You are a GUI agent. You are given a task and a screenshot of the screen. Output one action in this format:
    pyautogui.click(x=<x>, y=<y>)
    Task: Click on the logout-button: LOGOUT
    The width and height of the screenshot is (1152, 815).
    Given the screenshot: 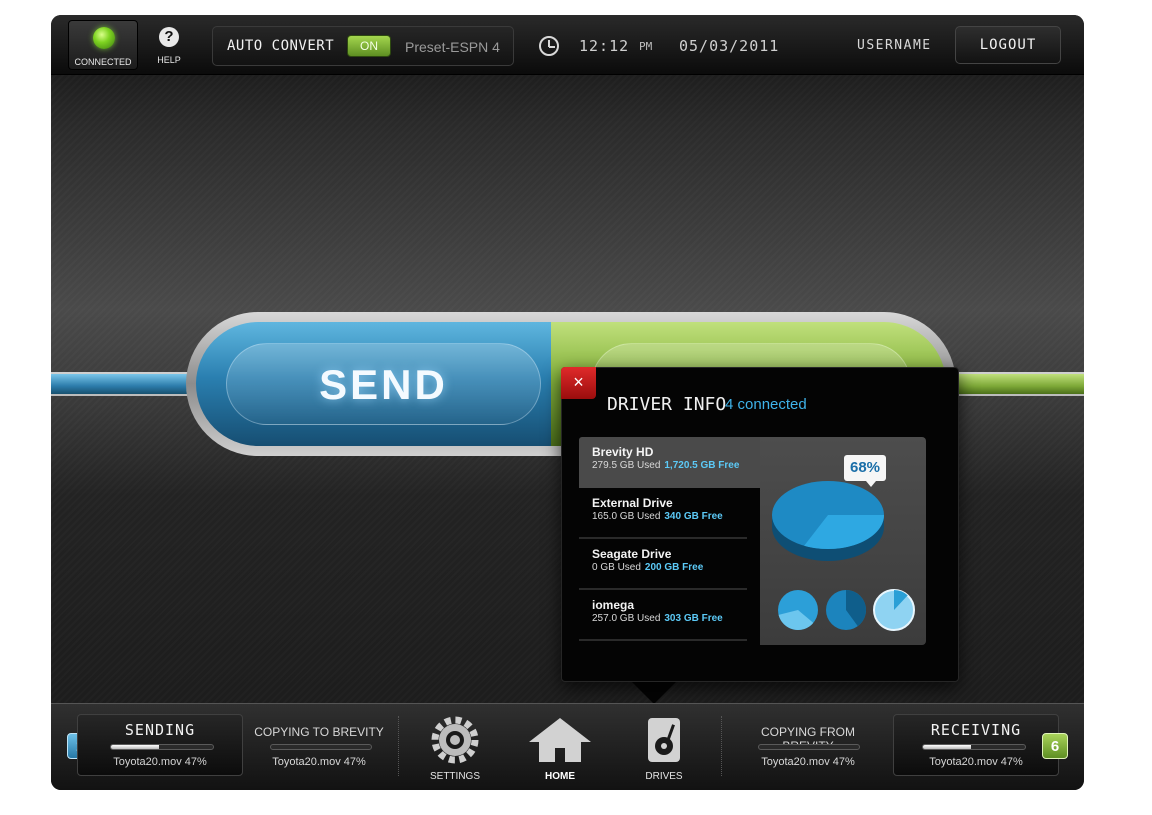 What is the action you would take?
    pyautogui.click(x=1008, y=45)
    